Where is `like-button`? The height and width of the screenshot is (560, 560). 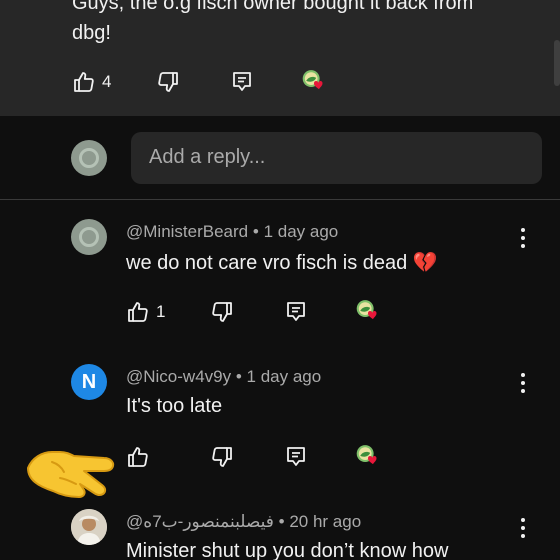
like-button is located at coordinates (138, 457).